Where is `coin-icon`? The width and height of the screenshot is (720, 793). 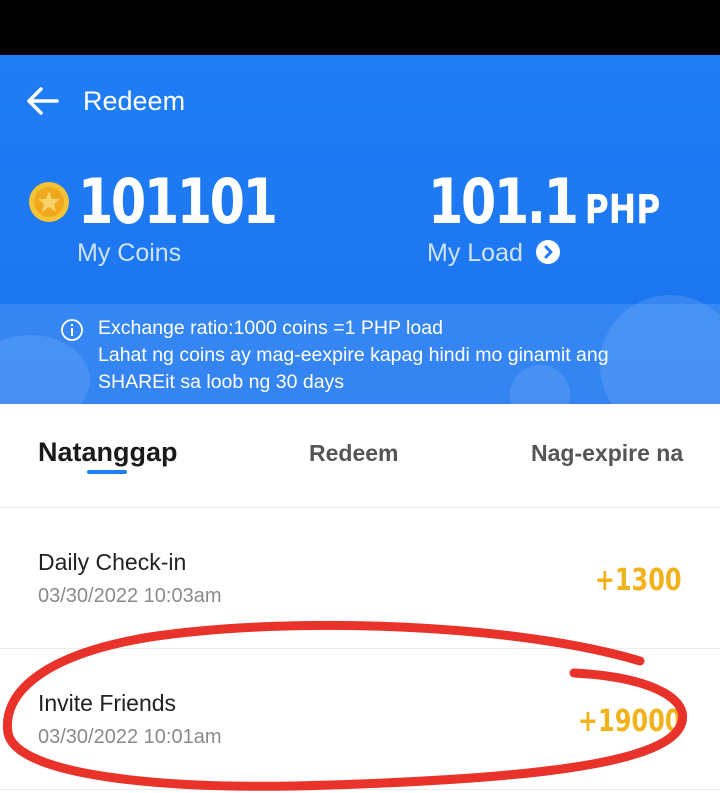
coin-icon is located at coordinates (49, 202).